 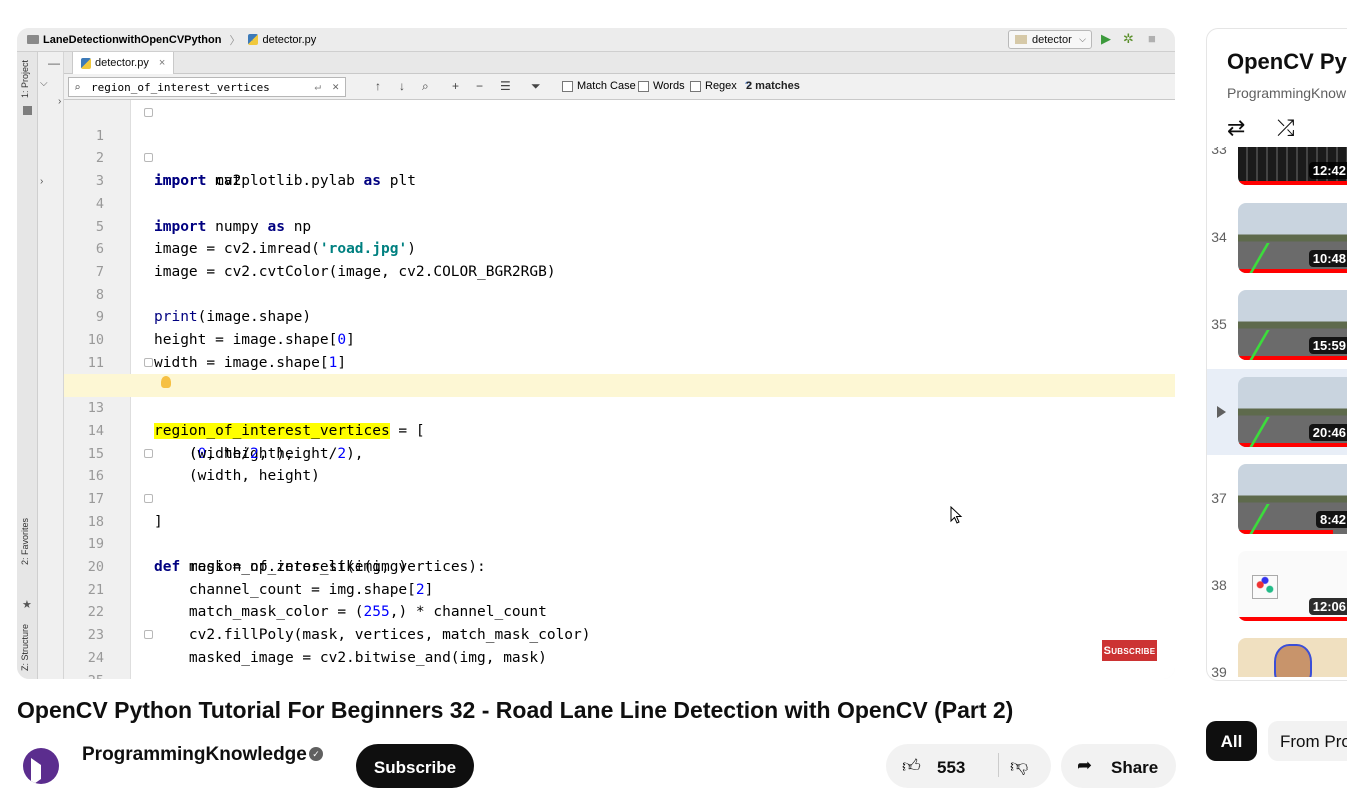 What do you see at coordinates (619, 452) in the screenshot?
I see `code-line: 15 (width, height)` at bounding box center [619, 452].